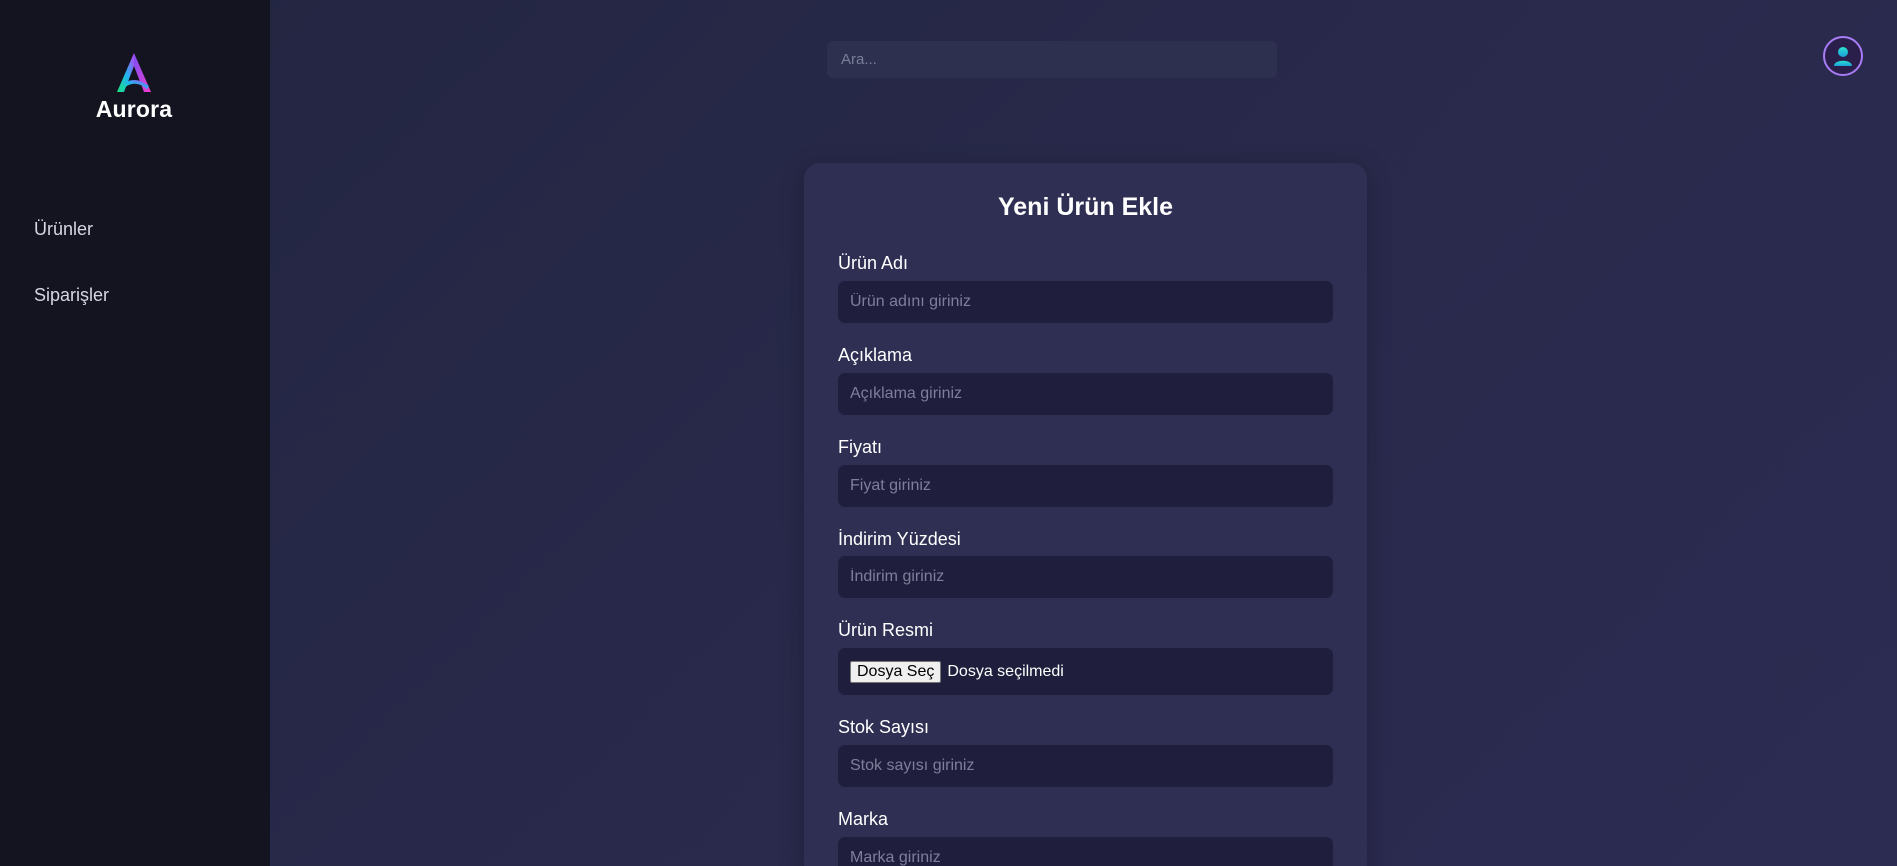 The width and height of the screenshot is (1897, 866). Describe the element at coordinates (1085, 486) in the screenshot. I see `price-input` at that location.